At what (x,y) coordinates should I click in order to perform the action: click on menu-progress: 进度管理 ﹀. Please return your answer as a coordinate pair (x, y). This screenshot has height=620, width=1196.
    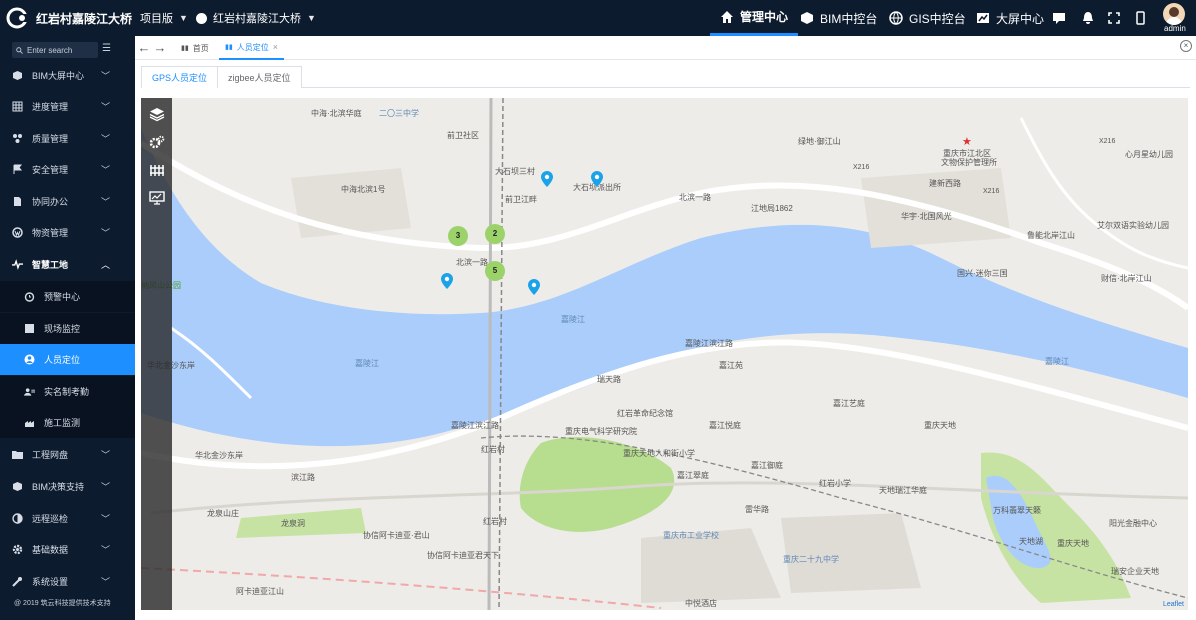
    Looking at the image, I should click on (67, 106).